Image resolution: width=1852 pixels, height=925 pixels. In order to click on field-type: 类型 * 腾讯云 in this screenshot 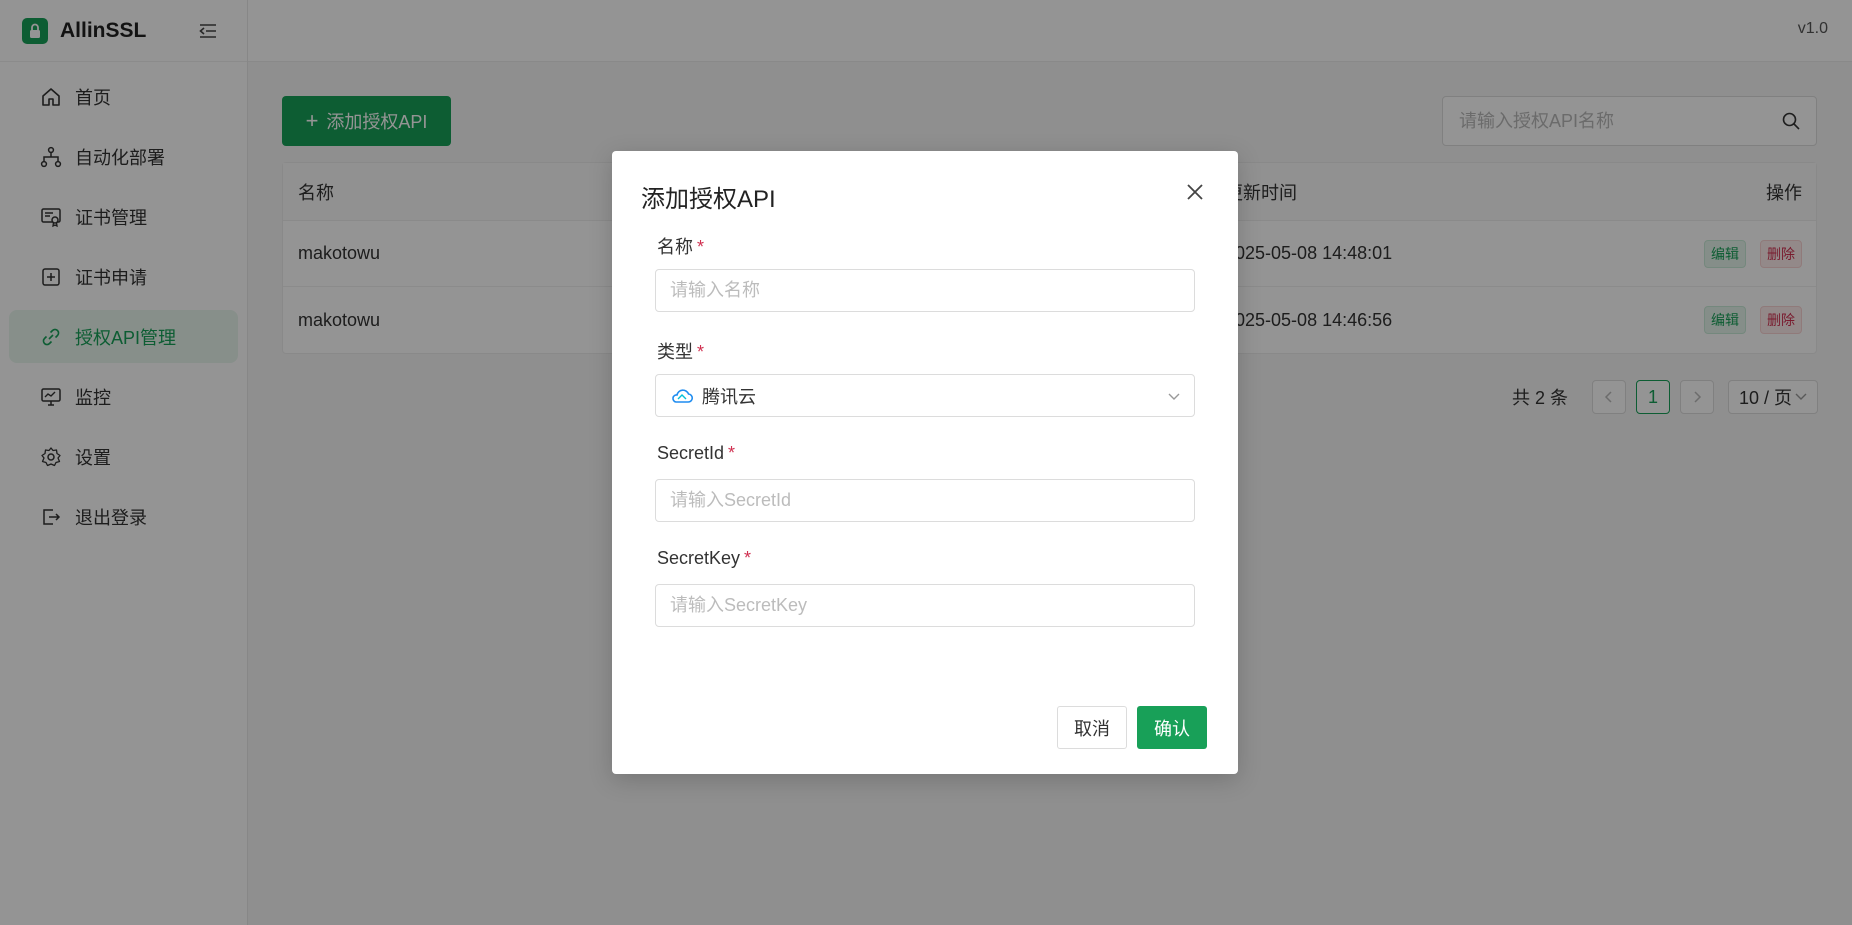, I will do `click(925, 377)`.